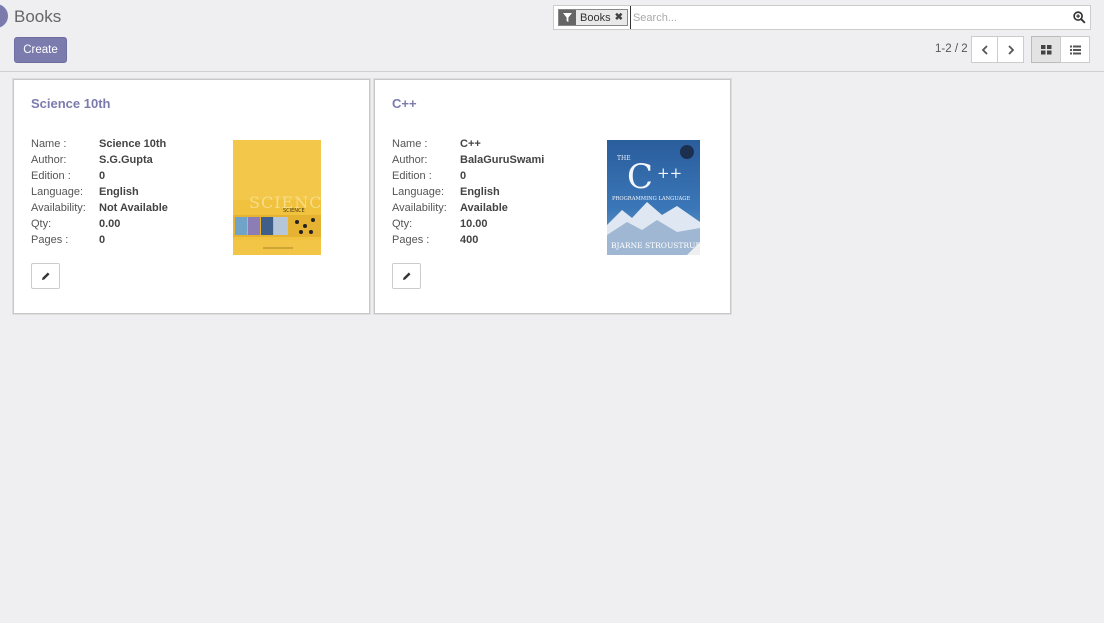 The image size is (1104, 623). What do you see at coordinates (619, 17) in the screenshot?
I see `facet-remove-icon: ✖` at bounding box center [619, 17].